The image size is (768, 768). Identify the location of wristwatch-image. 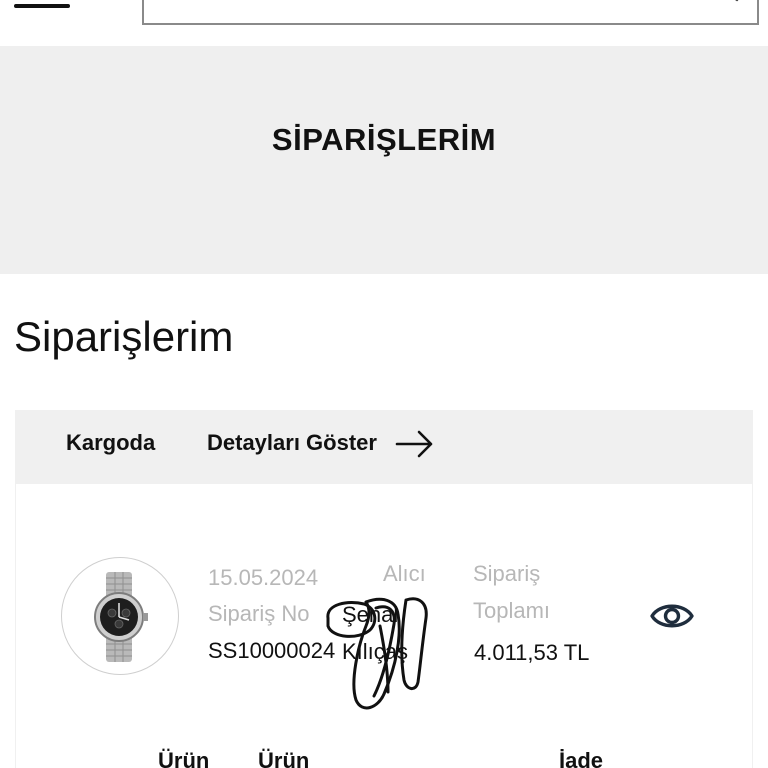
(121, 617).